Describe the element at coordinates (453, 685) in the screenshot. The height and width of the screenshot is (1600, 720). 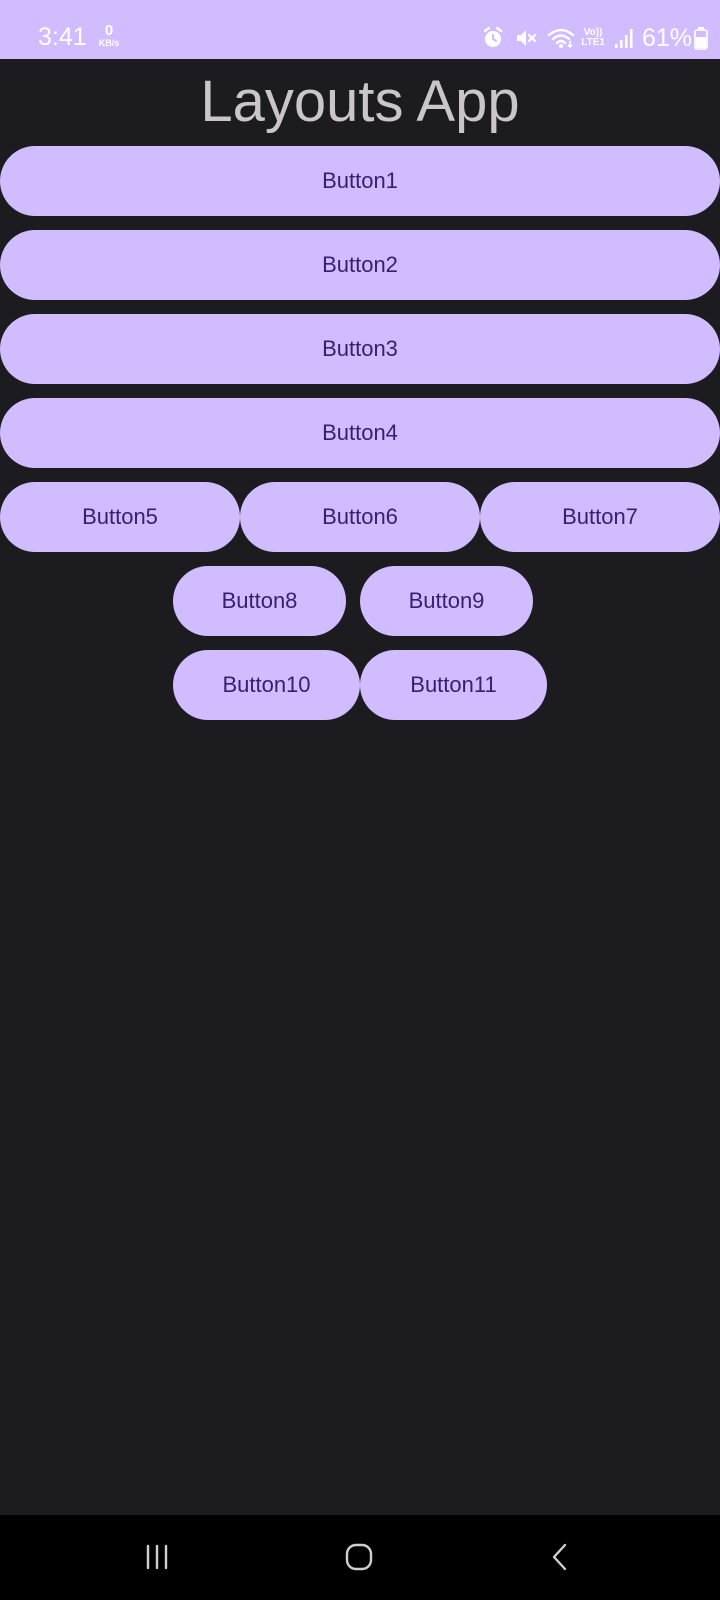
I see `button-11: Button11` at that location.